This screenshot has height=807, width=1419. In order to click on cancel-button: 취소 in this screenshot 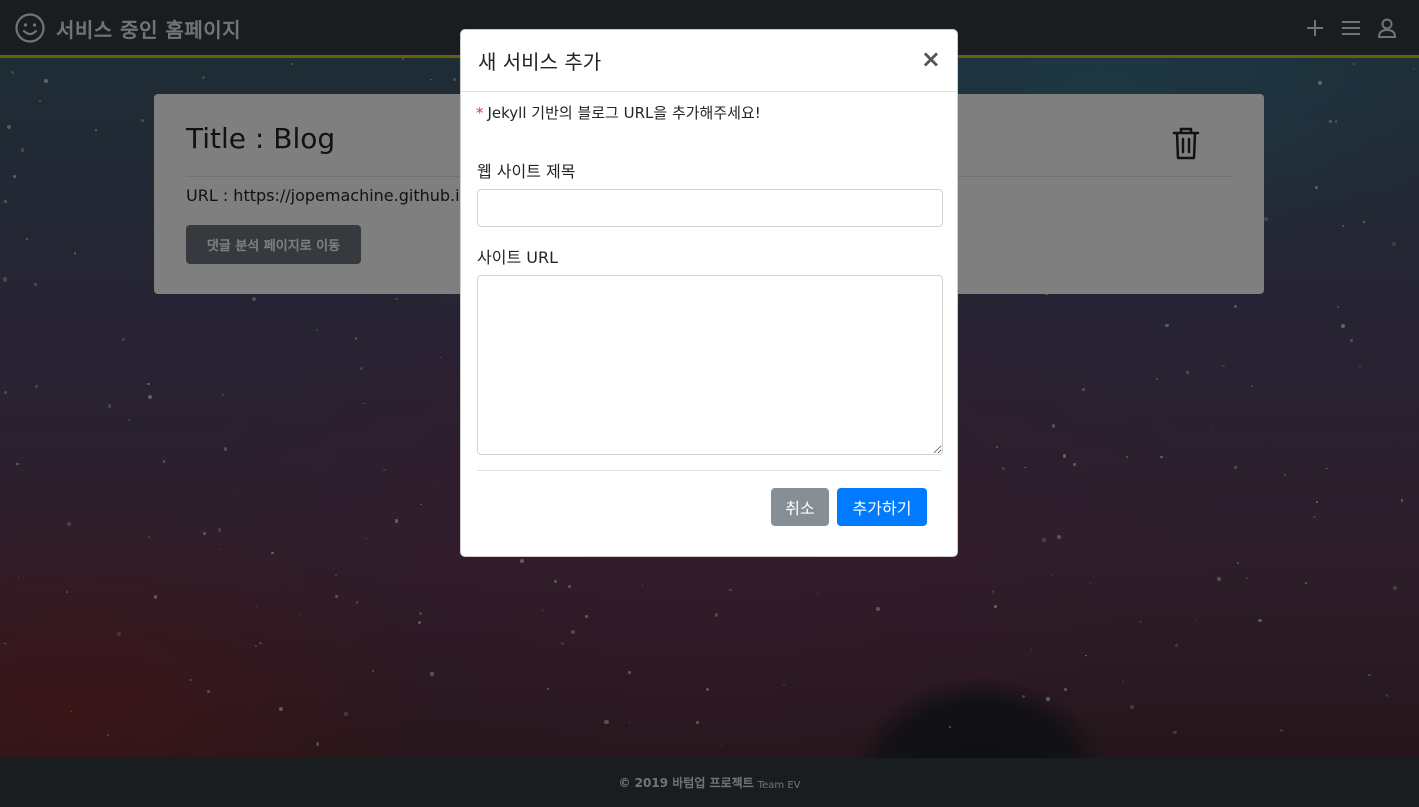, I will do `click(800, 507)`.